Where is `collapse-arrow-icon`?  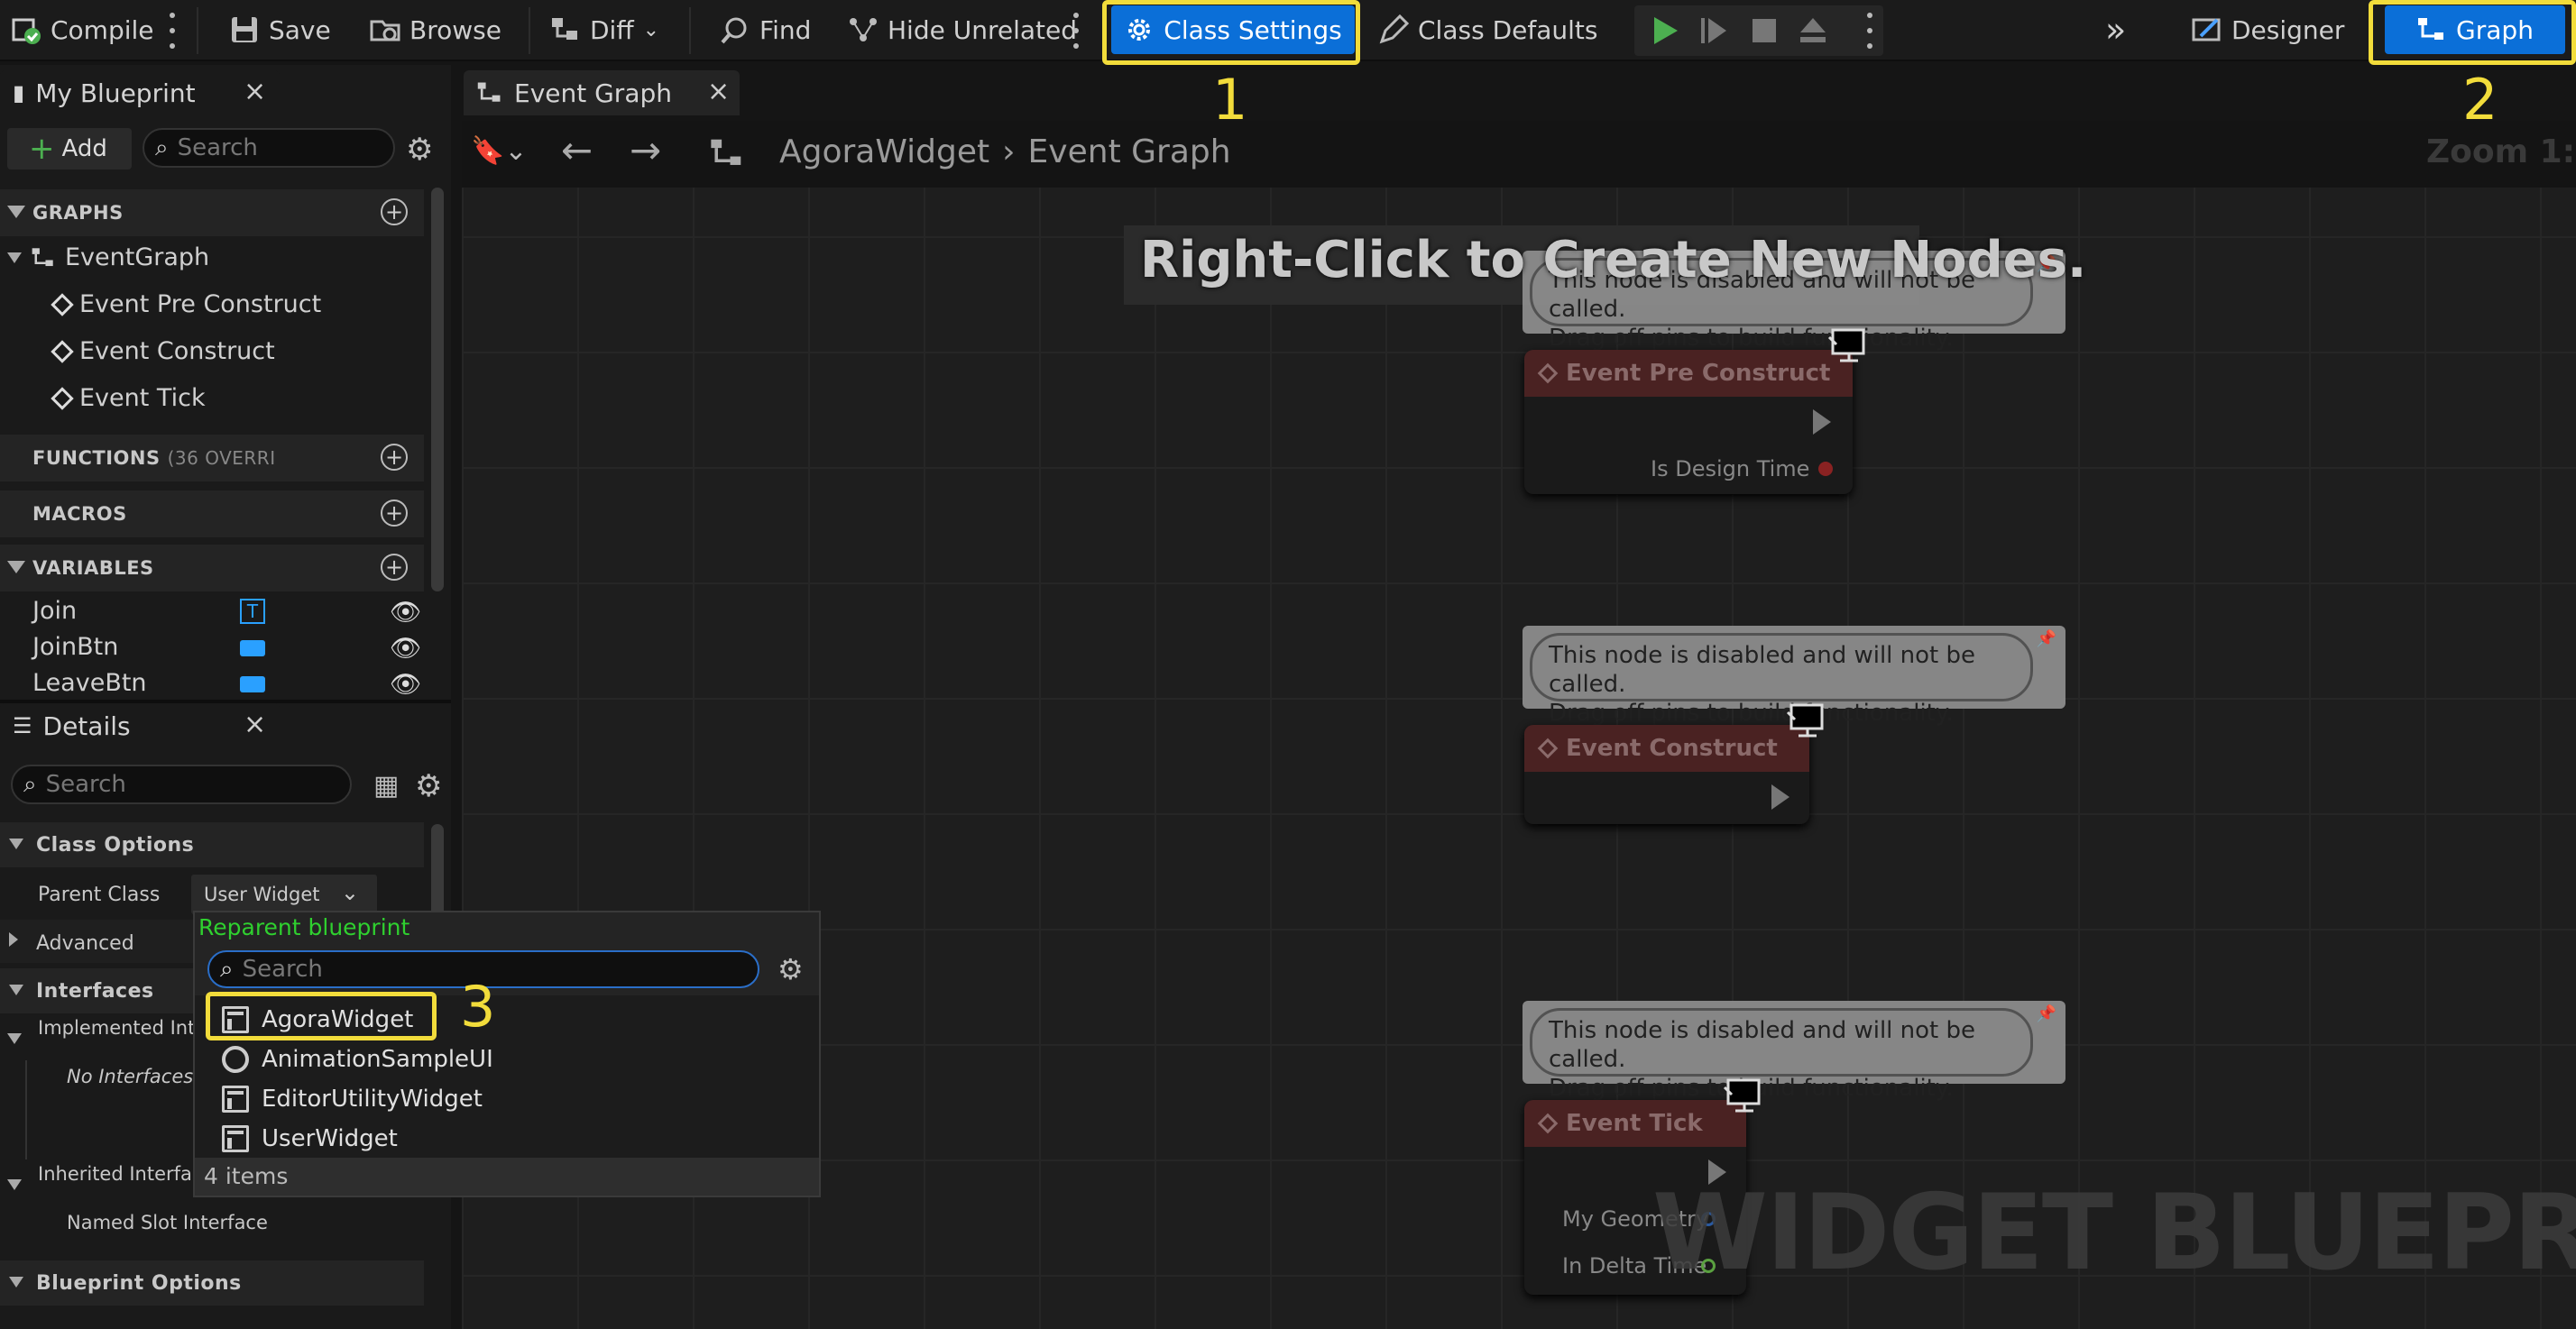
collapse-arrow-icon is located at coordinates (14, 257).